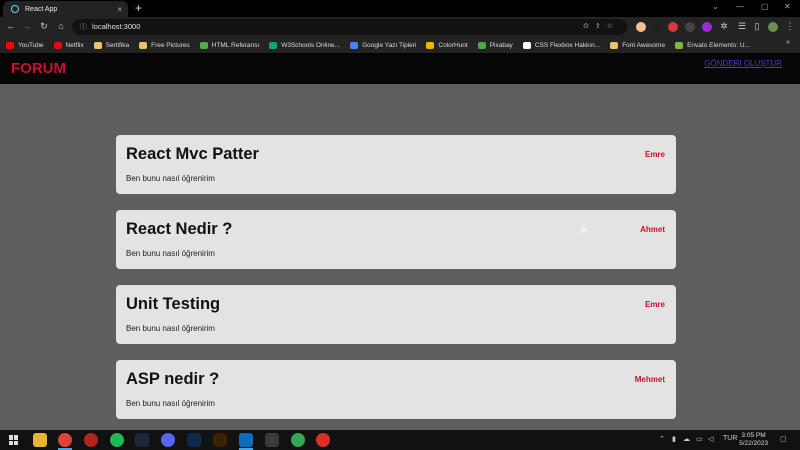  I want to click on vscode-icon, so click(246, 440).